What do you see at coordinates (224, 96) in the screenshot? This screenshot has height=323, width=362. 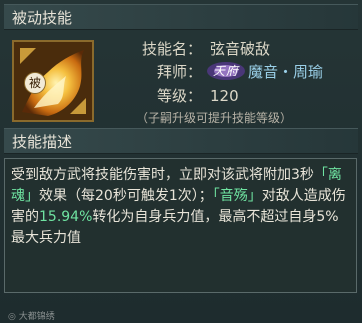 I see `skill-level-value: 120` at bounding box center [224, 96].